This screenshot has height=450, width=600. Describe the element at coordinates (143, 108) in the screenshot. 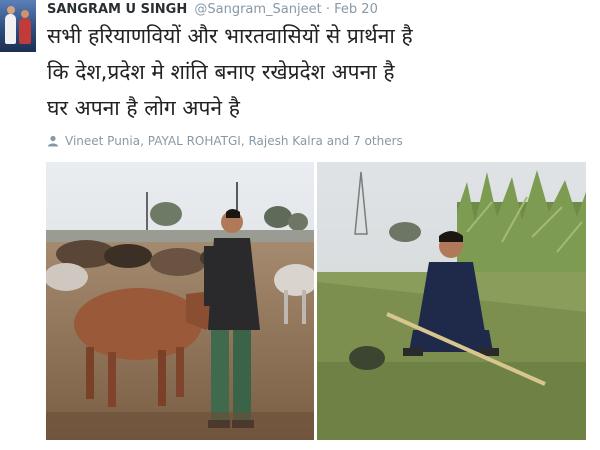

I see `tweet-text-line: घर अपना है लोग अपने है` at that location.